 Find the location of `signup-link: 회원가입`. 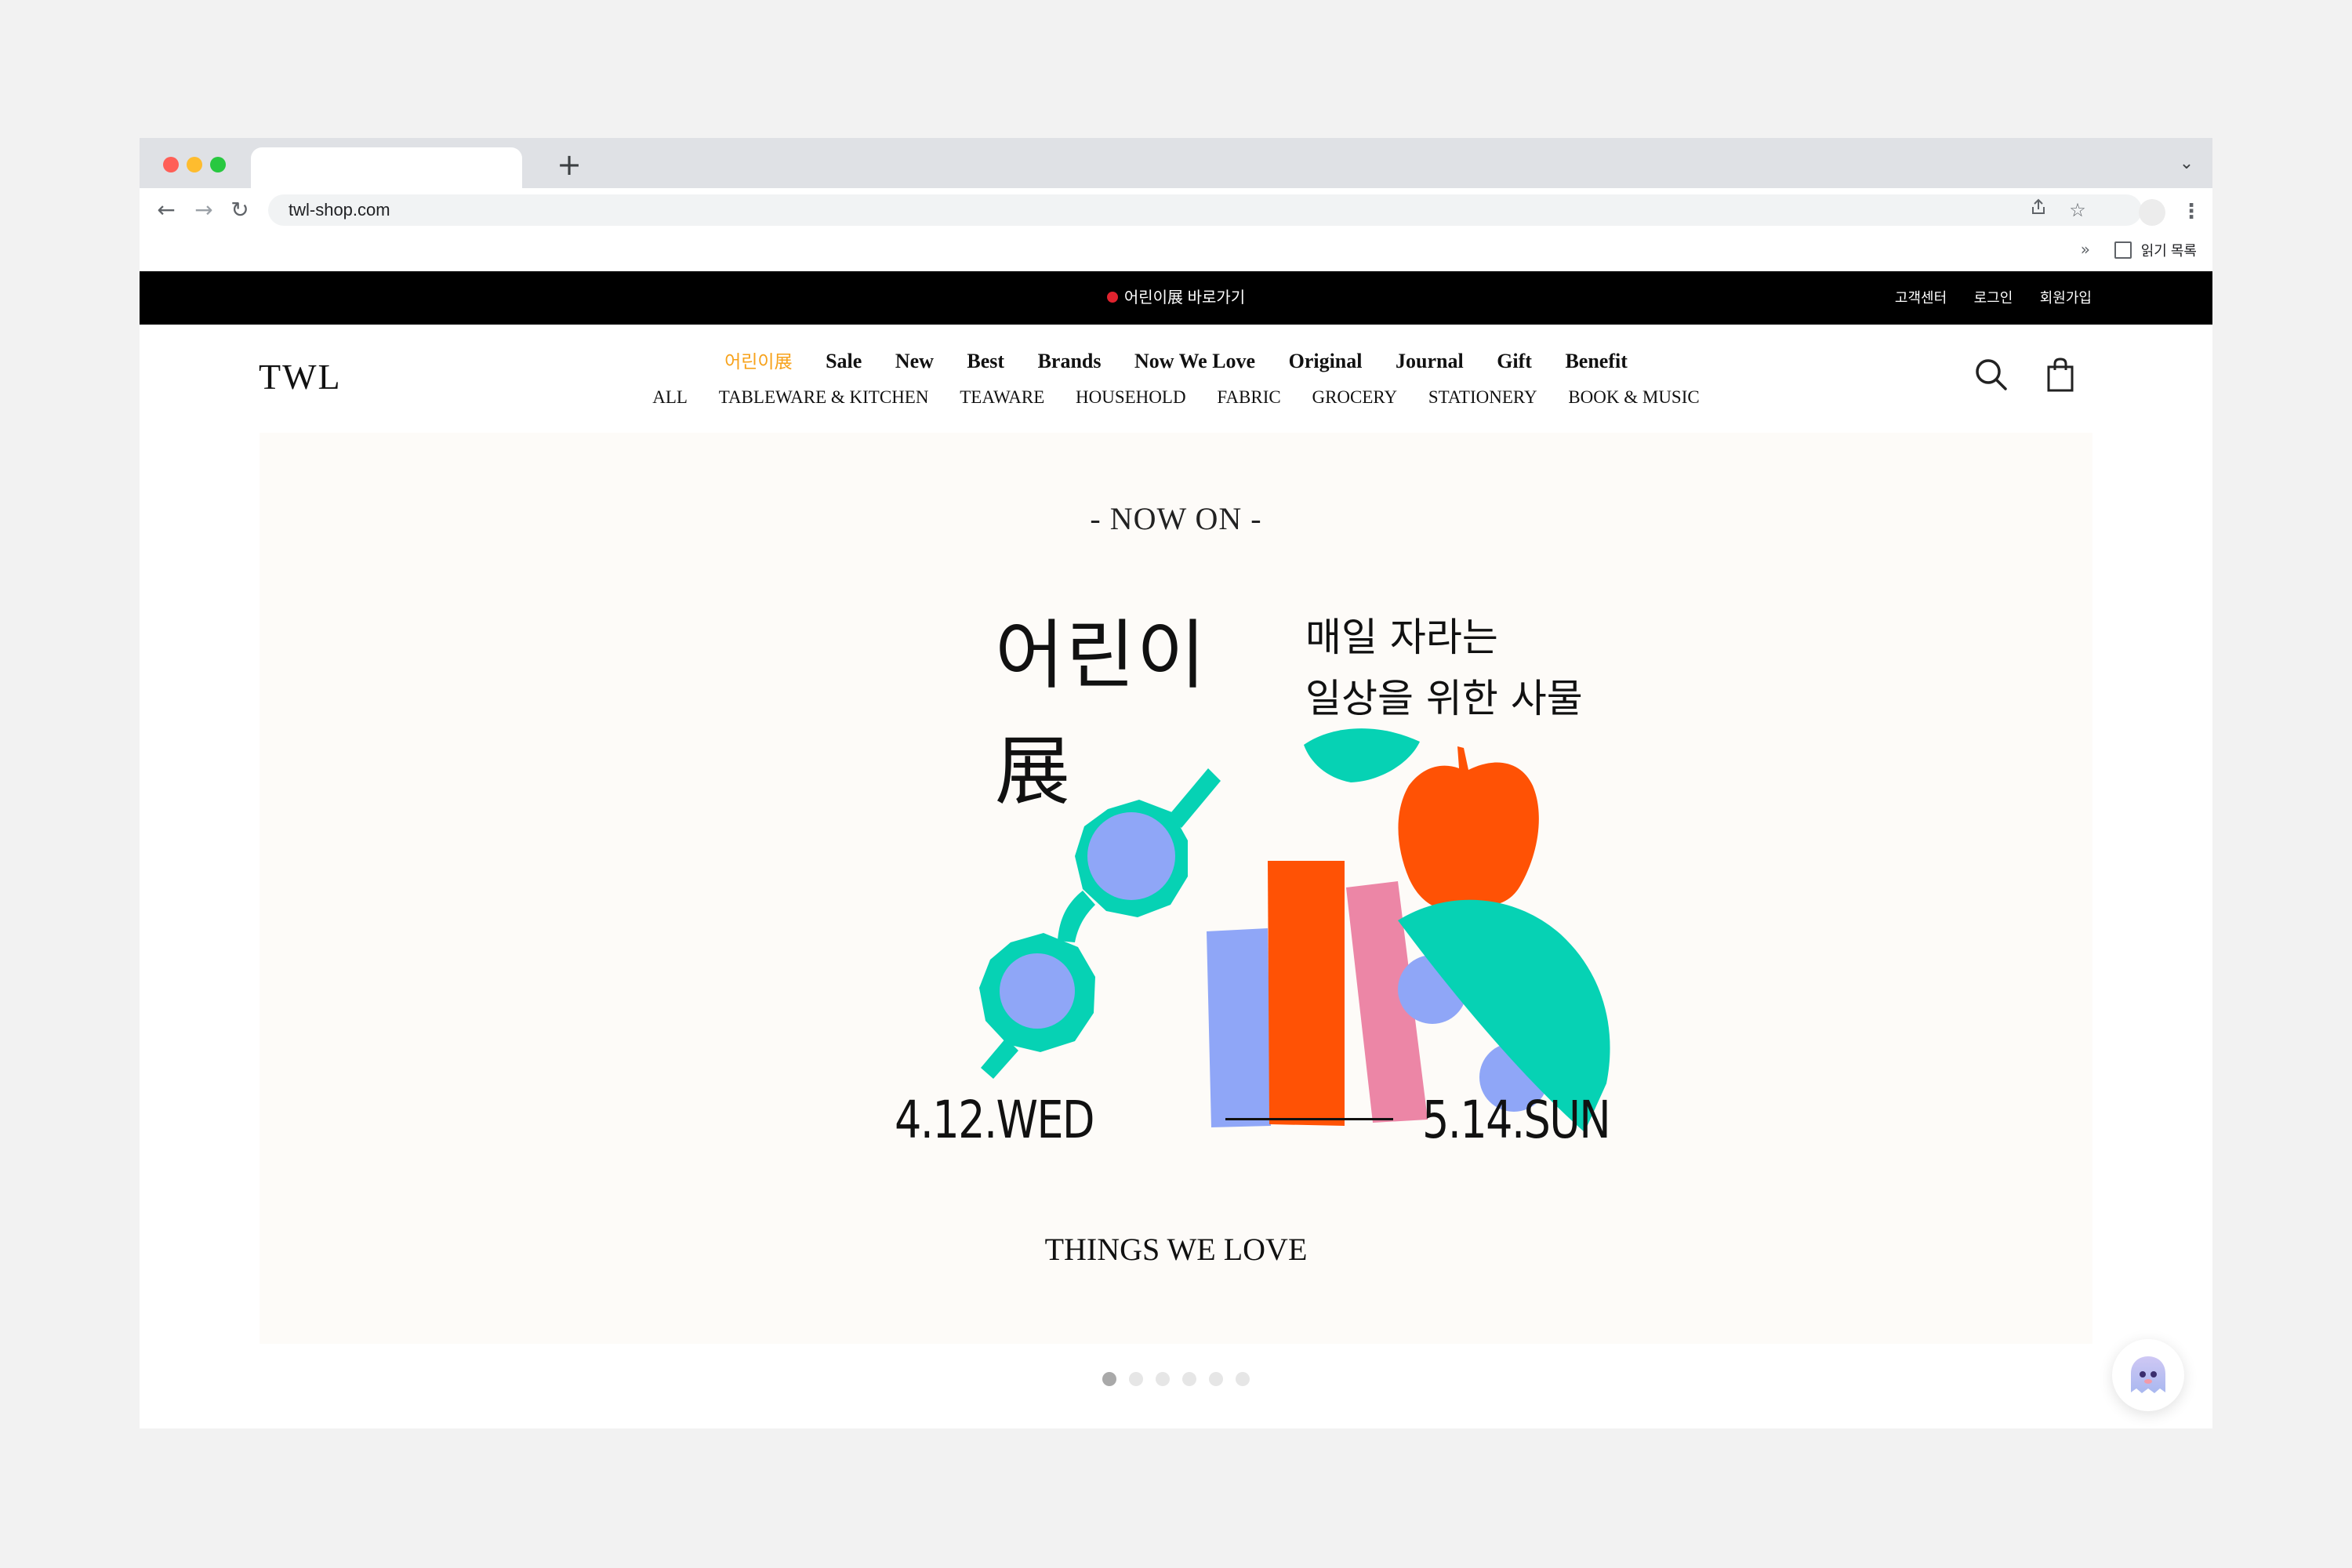

signup-link: 회원가입 is located at coordinates (2066, 298).